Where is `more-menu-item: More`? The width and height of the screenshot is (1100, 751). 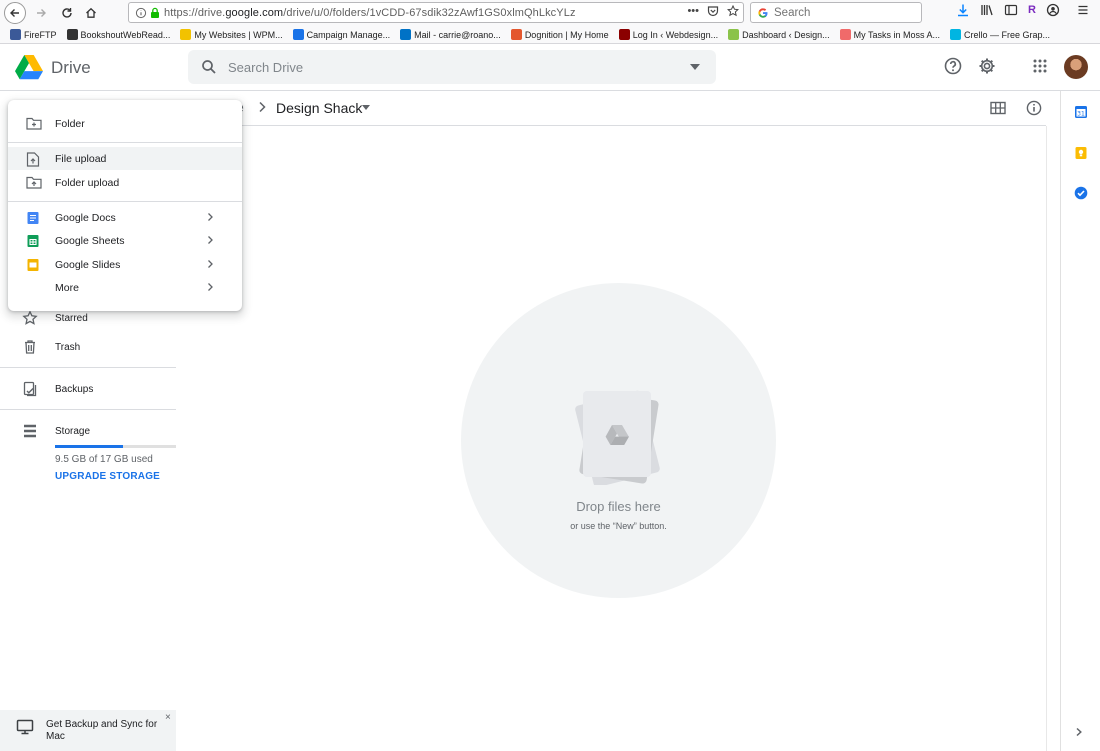 more-menu-item: More is located at coordinates (125, 287).